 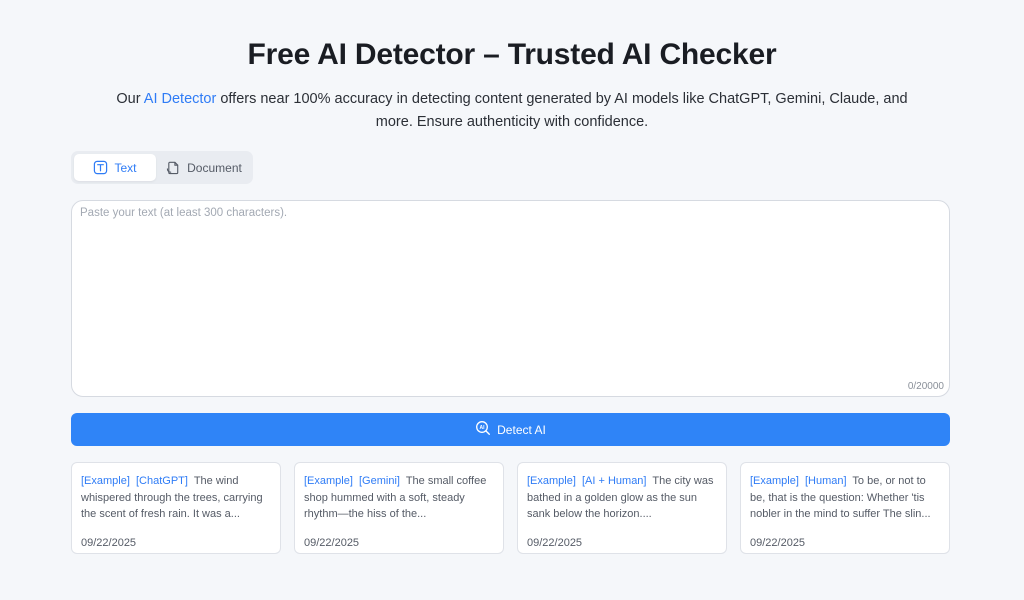 I want to click on tab-text-label: Text, so click(x=125, y=167).